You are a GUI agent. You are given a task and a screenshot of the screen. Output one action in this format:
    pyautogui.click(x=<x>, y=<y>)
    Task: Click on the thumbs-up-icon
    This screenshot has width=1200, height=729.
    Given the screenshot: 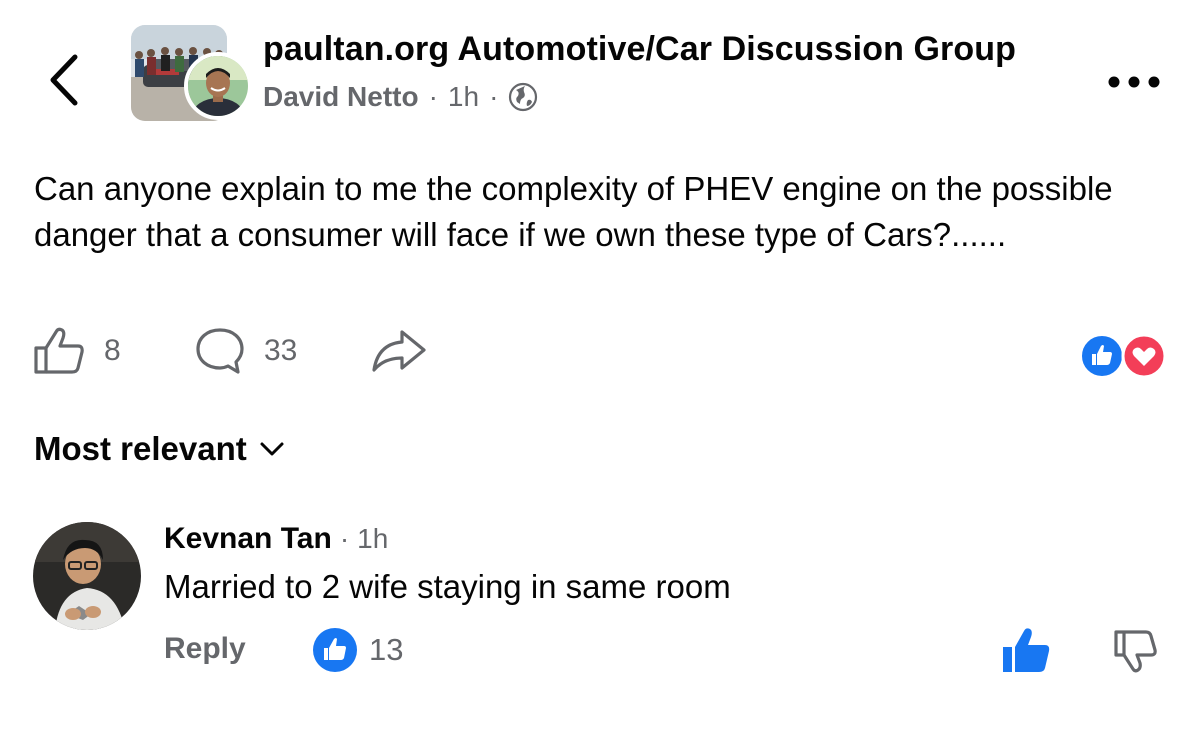 What is the action you would take?
    pyautogui.click(x=59, y=350)
    